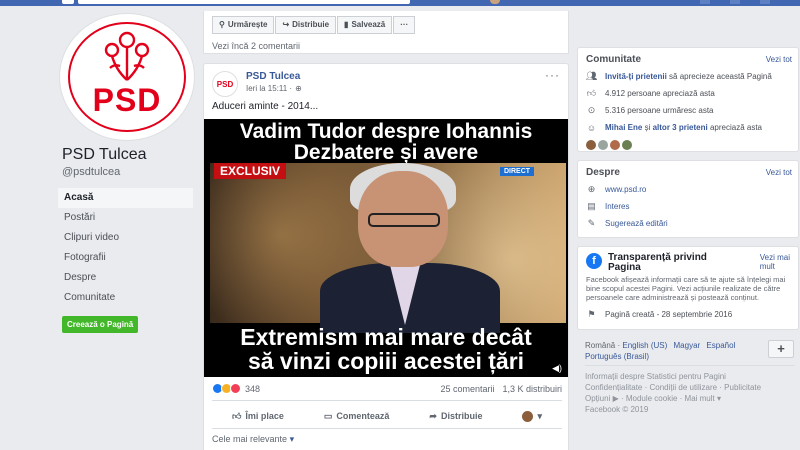 The width and height of the screenshot is (800, 450). What do you see at coordinates (127, 56) in the screenshot?
I see `roses-logo-icon` at bounding box center [127, 56].